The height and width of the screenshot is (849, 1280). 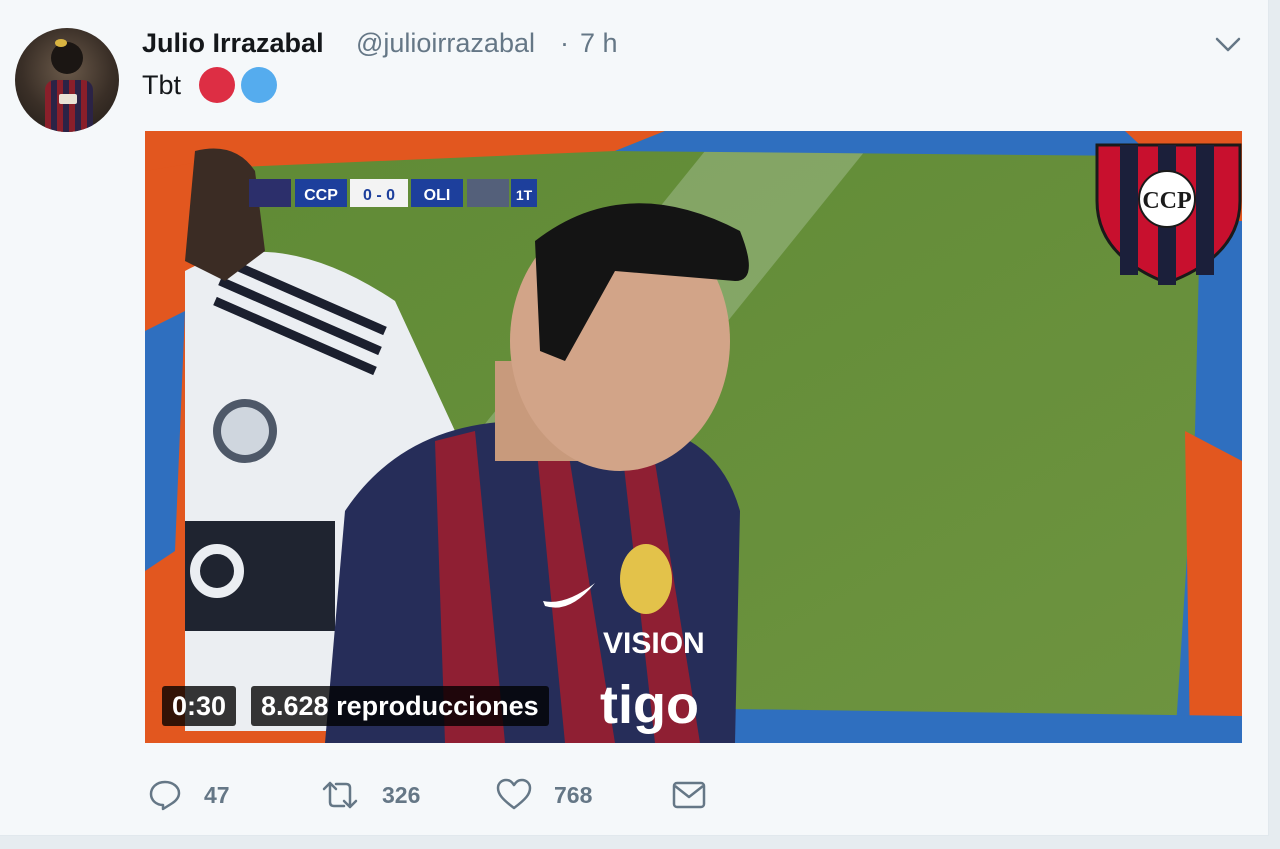 What do you see at coordinates (69, 106) in the screenshot?
I see `avatar-shirt` at bounding box center [69, 106].